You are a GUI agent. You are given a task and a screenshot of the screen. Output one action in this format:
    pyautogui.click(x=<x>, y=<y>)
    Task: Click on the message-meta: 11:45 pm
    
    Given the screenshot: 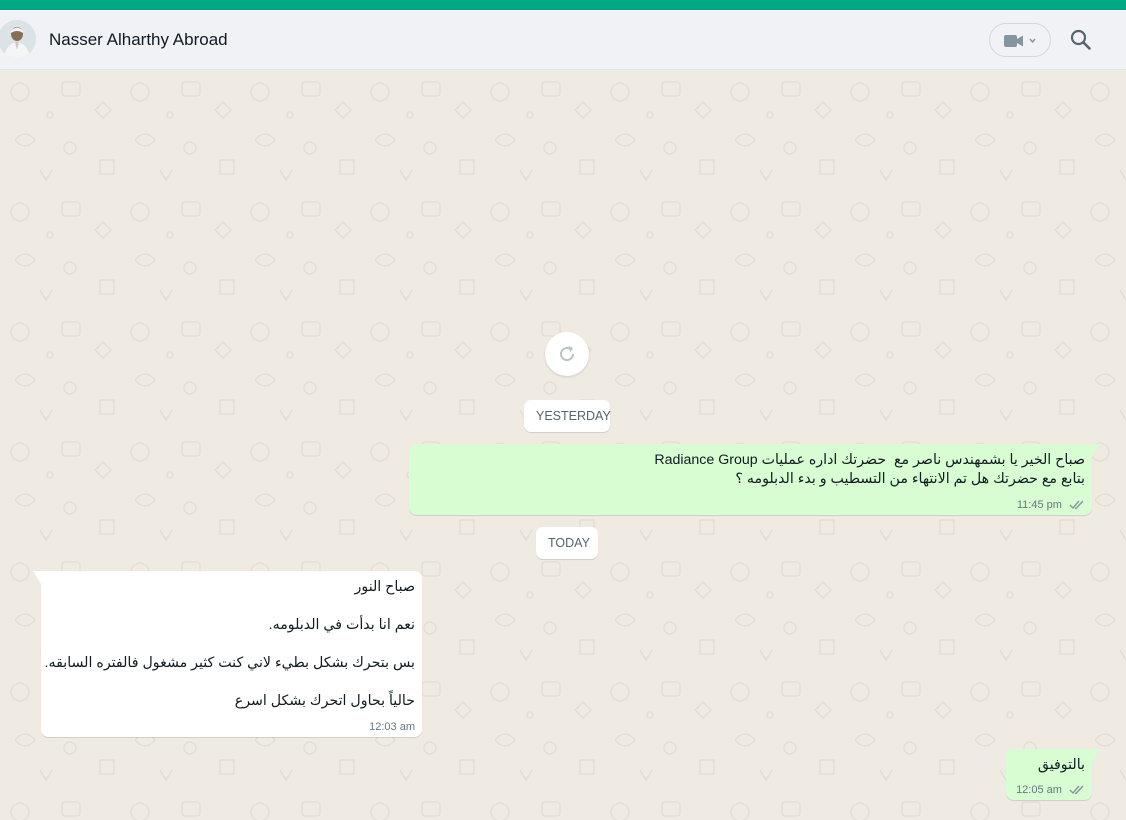 What is the action you would take?
    pyautogui.click(x=1051, y=505)
    